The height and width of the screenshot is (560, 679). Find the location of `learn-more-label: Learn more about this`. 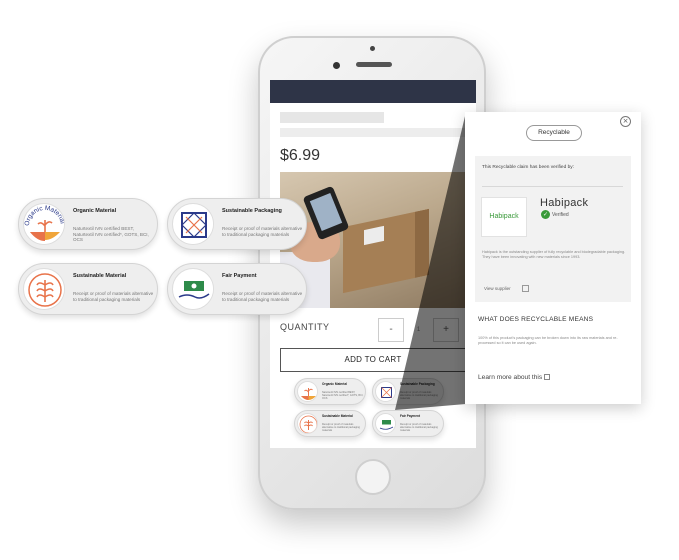

learn-more-label: Learn more about this is located at coordinates (510, 377).